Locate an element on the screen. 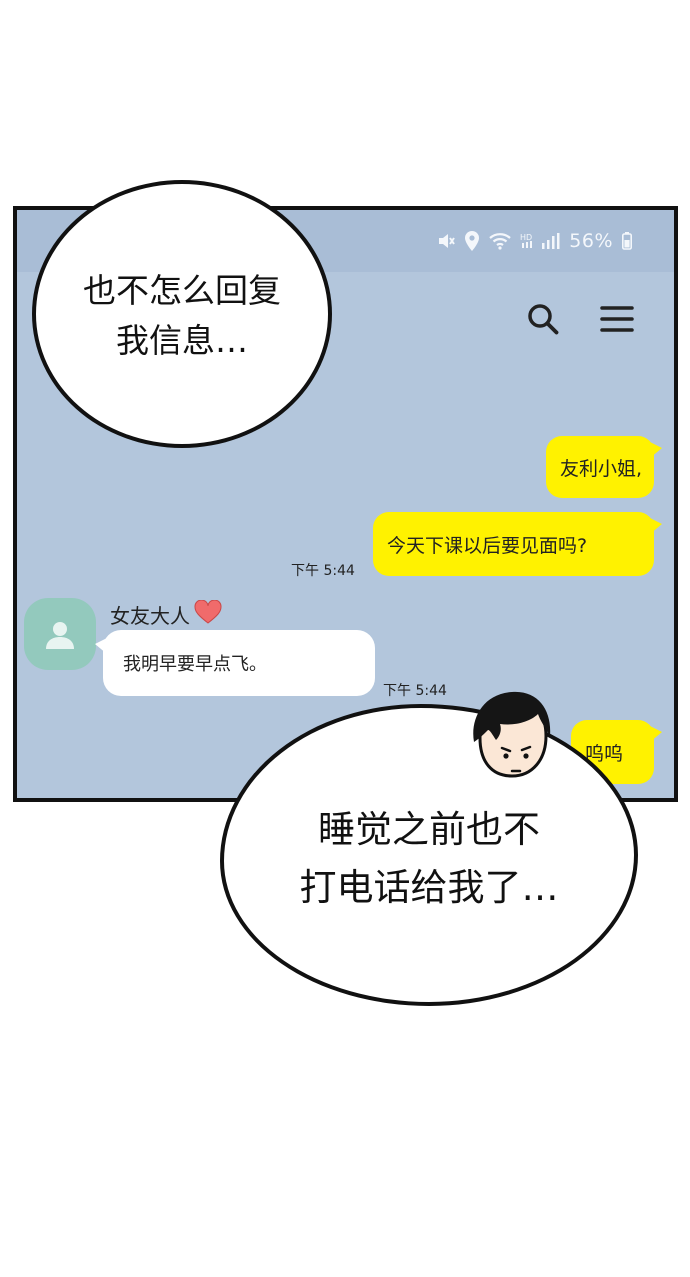 The width and height of the screenshot is (690, 1277). menu-icon is located at coordinates (617, 321).